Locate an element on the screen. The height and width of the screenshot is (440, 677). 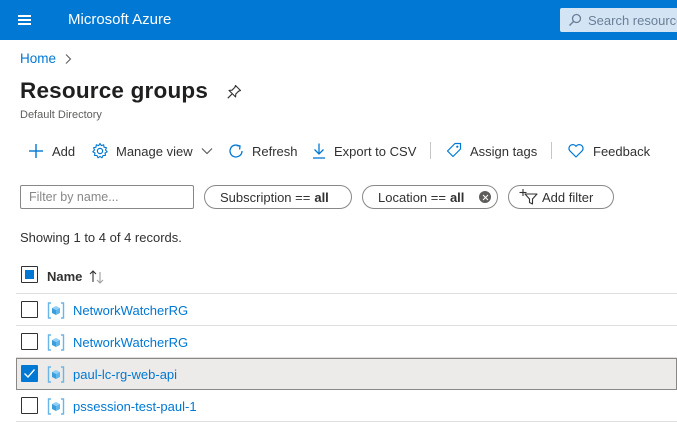
location-filter-value: all is located at coordinates (457, 197).